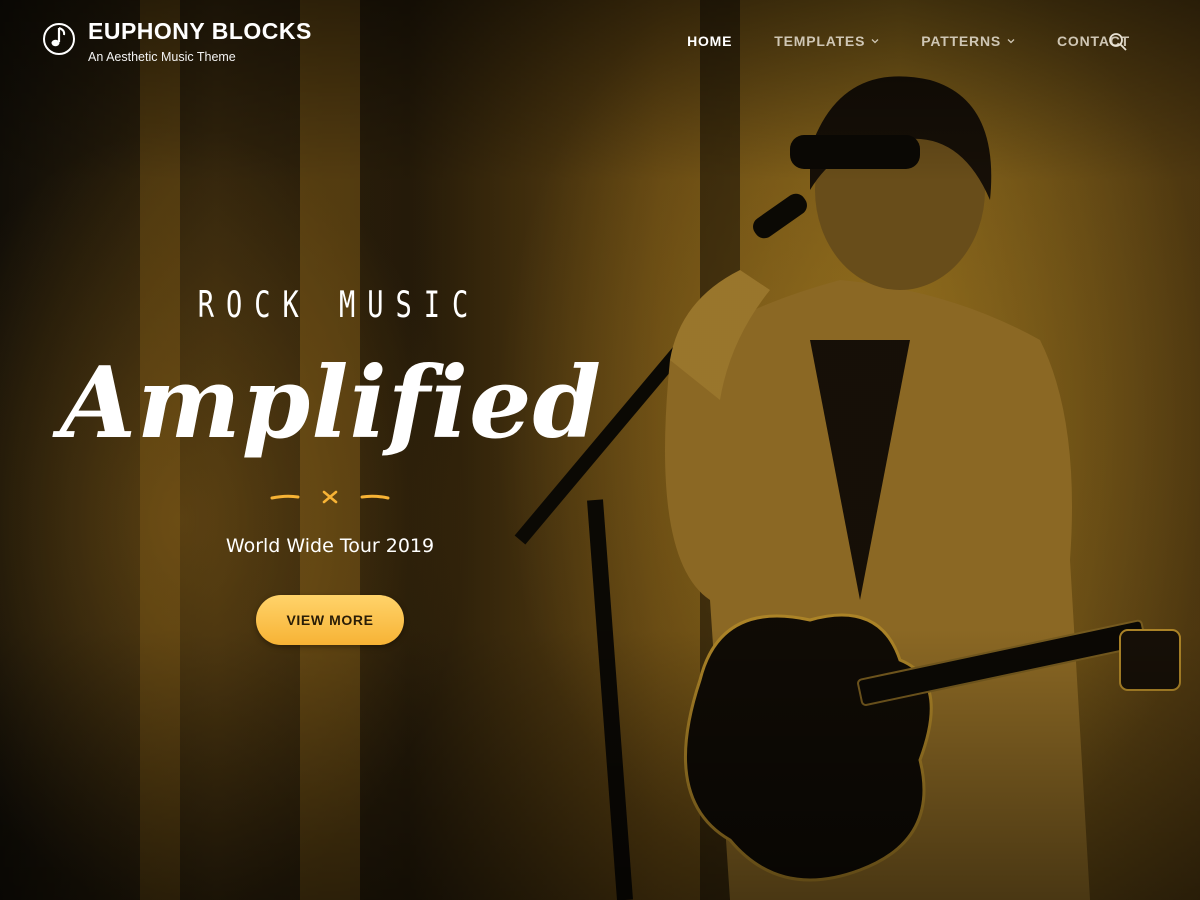  What do you see at coordinates (331, 403) in the screenshot?
I see `hero-headline: Amplified` at bounding box center [331, 403].